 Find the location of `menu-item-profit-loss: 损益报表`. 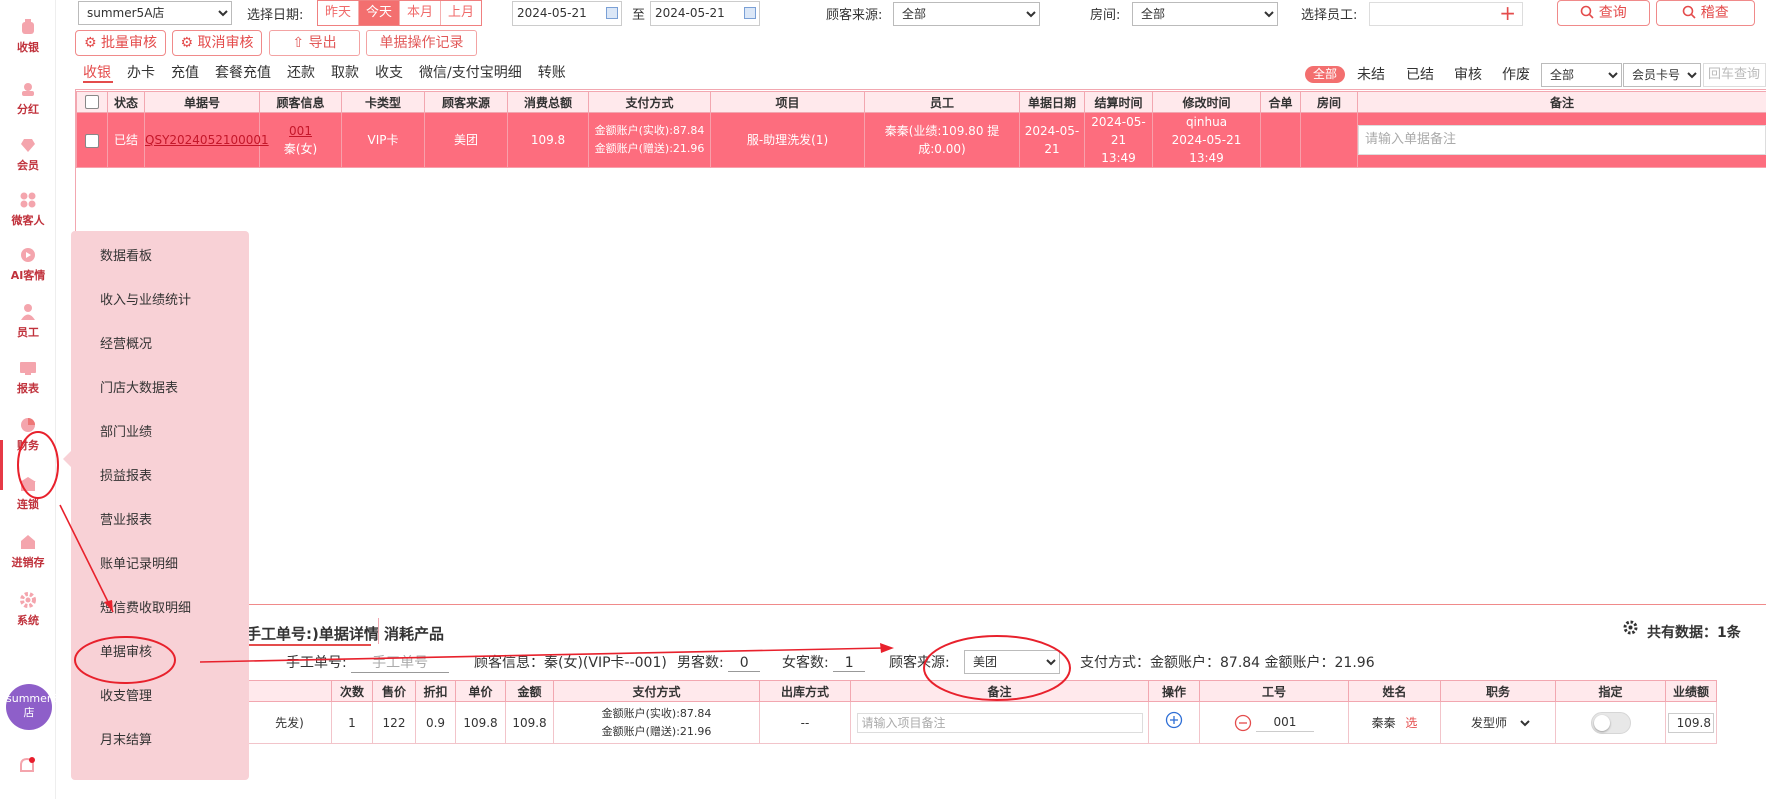

menu-item-profit-loss: 损益报表 is located at coordinates (126, 474).